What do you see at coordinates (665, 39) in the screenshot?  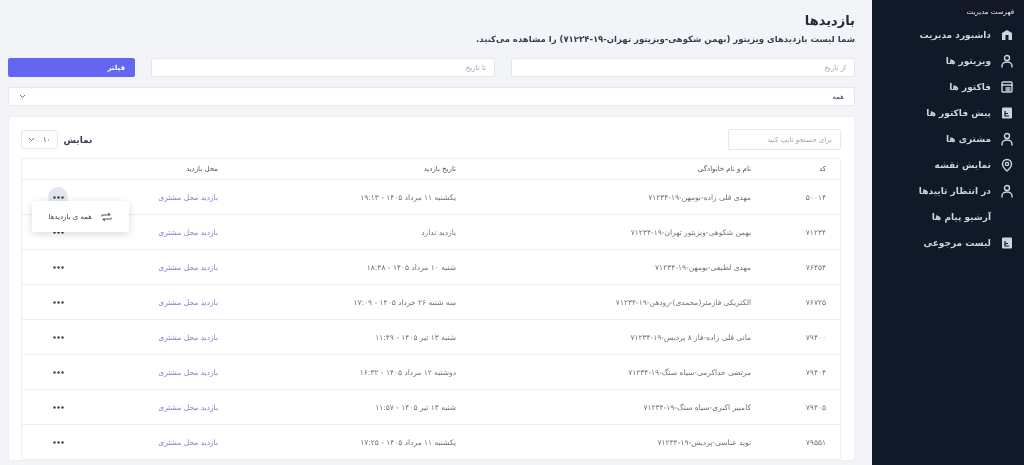 I see `page-subtitle: شما لیست بازدیدهای ویزیتور (بهمن شکوهی-ویزیتور تهران-۱۹-۷۱۲۳۴) را مشاهده می‌کنید.` at bounding box center [665, 39].